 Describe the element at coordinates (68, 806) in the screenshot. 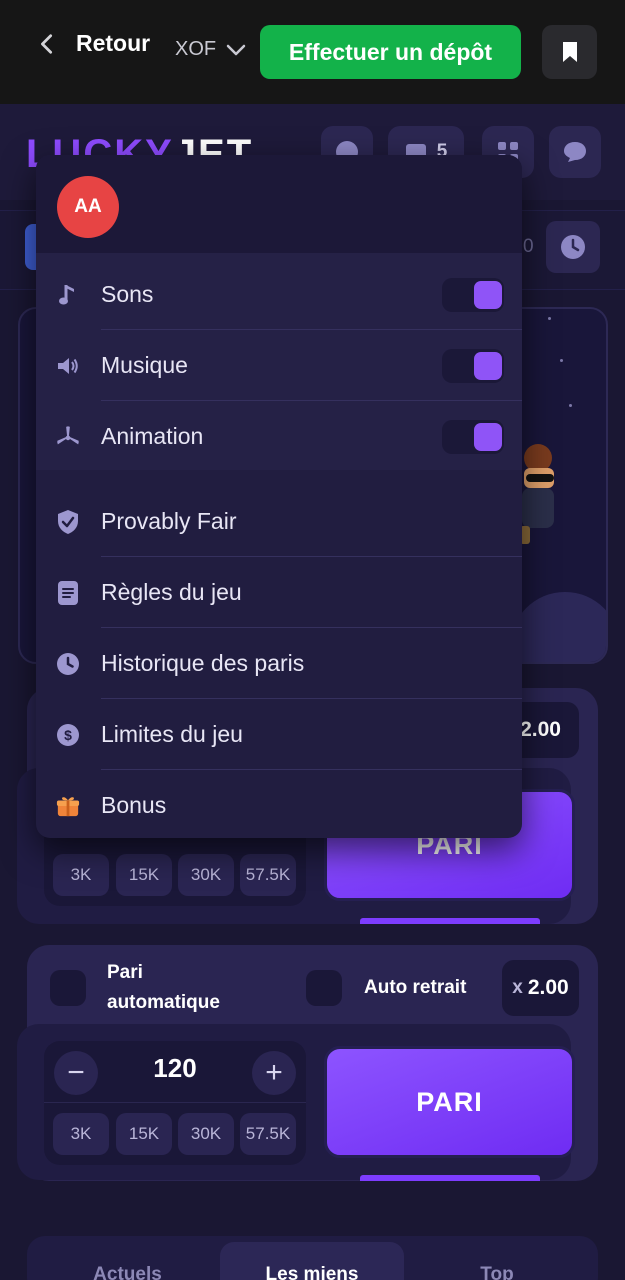

I see `gift-icon` at that location.